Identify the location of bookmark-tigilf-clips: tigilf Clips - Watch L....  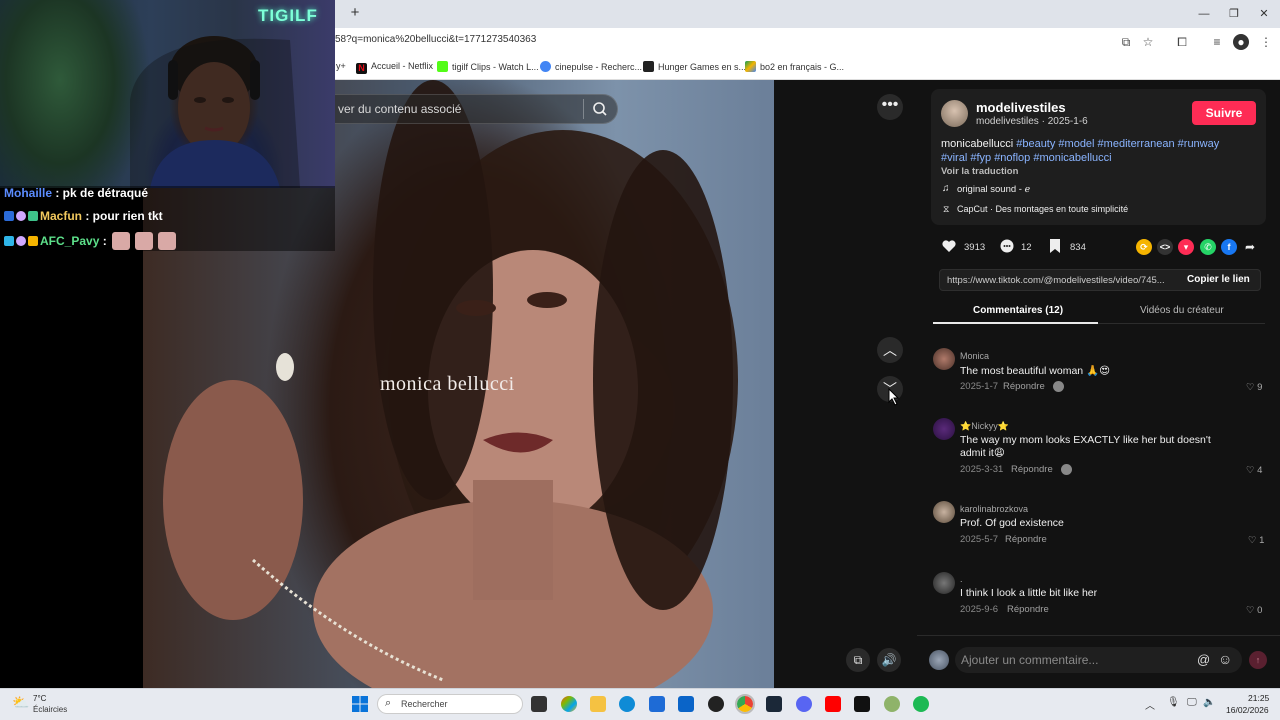
(488, 66).